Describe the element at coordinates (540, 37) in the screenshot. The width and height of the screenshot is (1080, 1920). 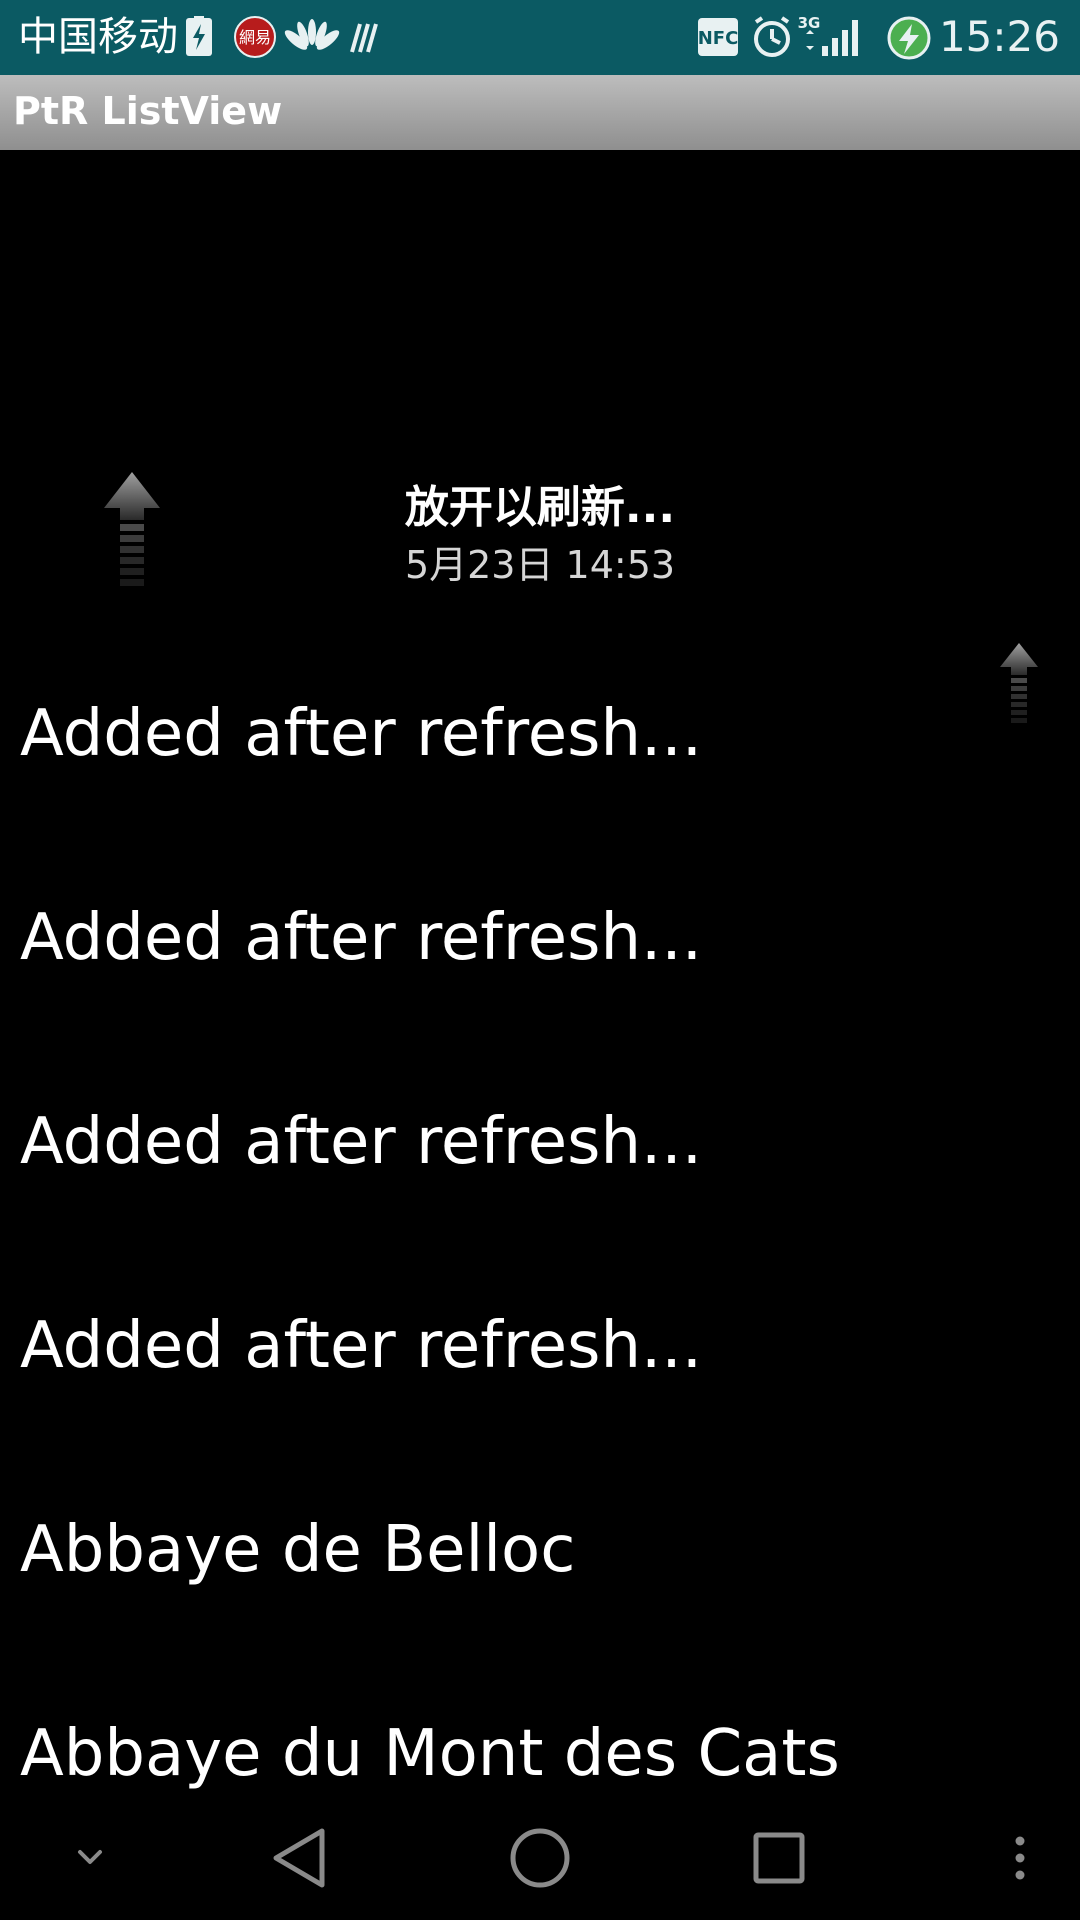
I see `status-bar: 中国移动 網易 NFC 3G 15:26` at that location.